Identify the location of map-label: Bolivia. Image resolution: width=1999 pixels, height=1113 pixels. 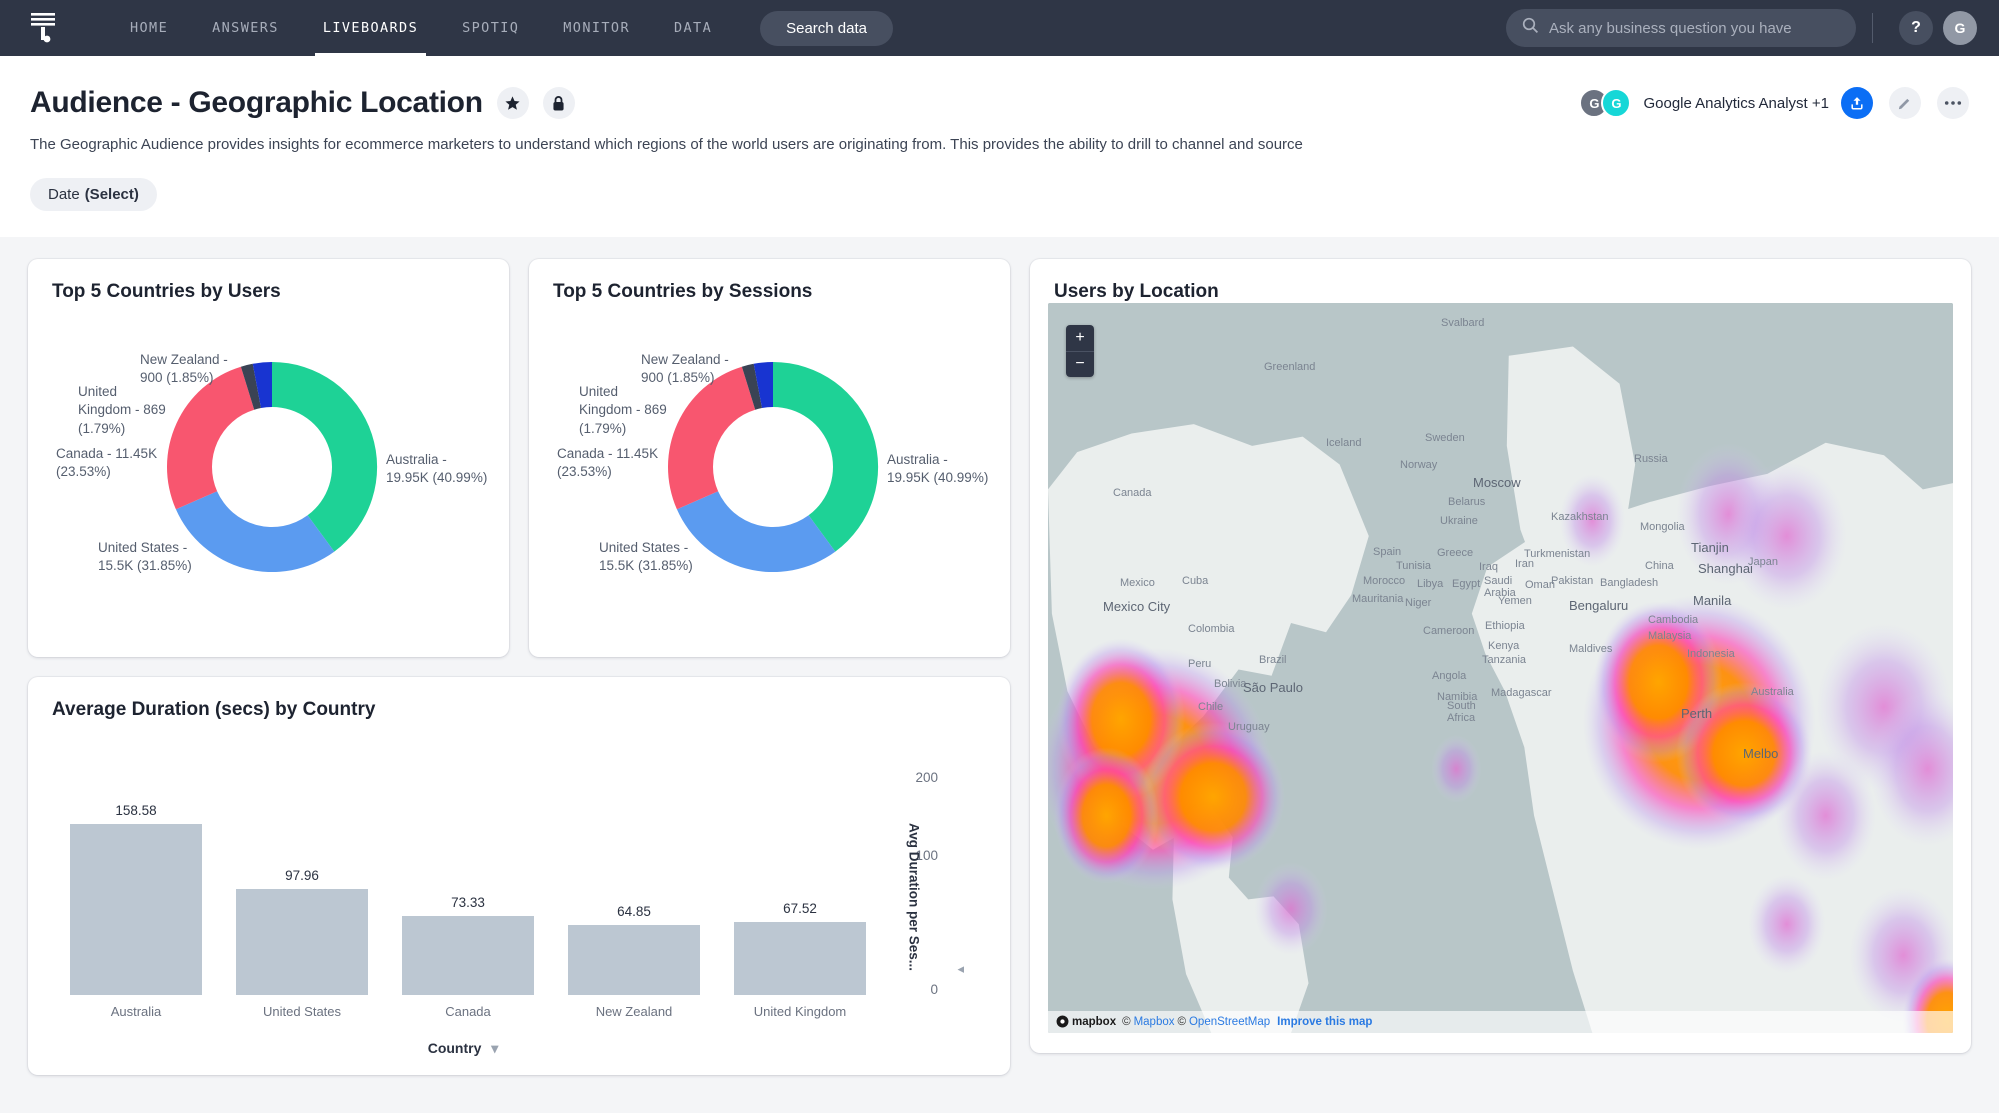
(1230, 683).